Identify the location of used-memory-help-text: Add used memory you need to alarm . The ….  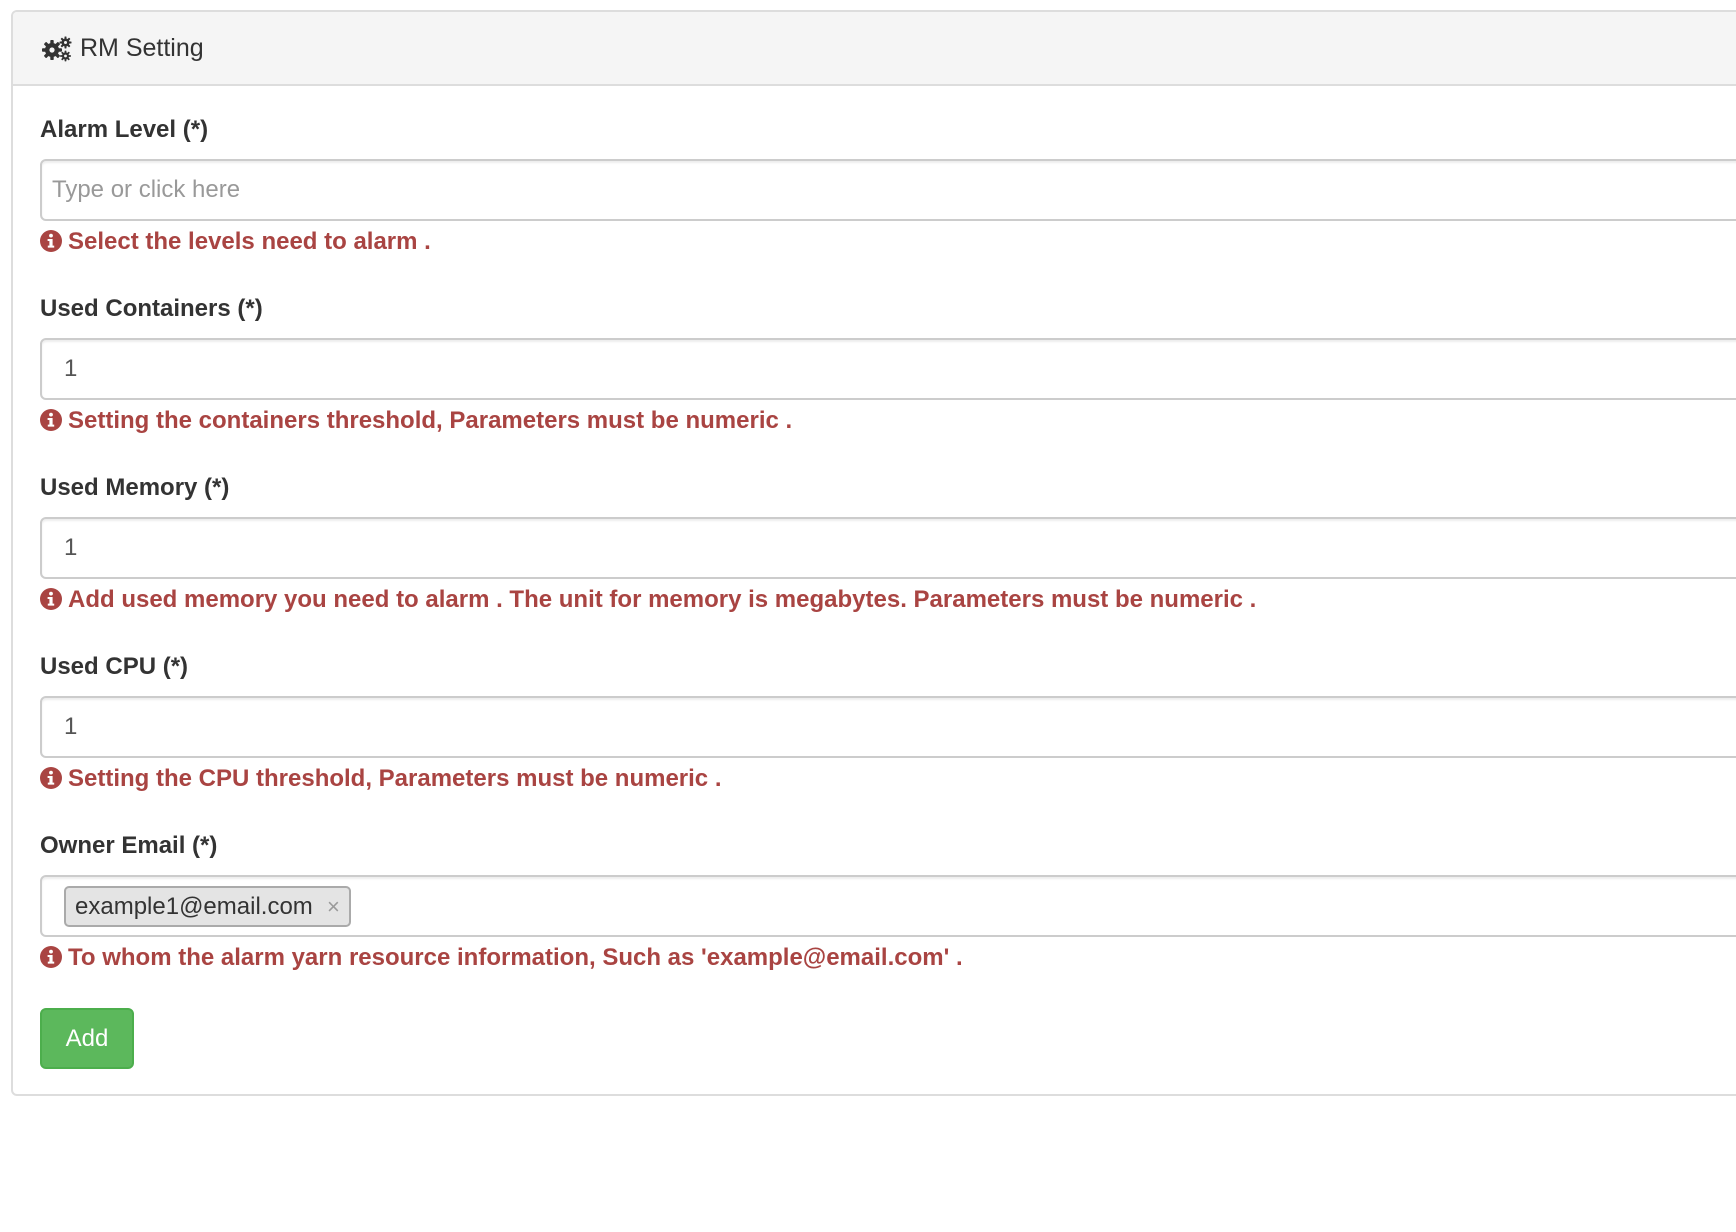
(662, 599).